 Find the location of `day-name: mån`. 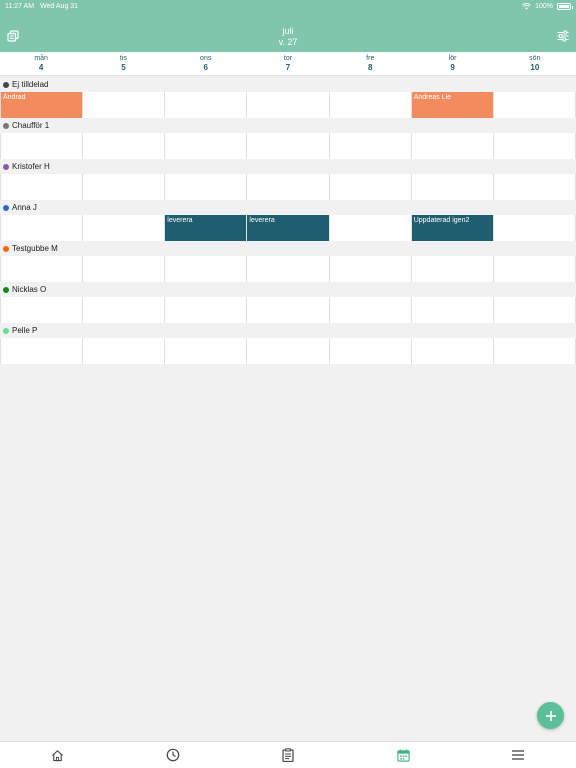

day-name: mån is located at coordinates (41, 58).